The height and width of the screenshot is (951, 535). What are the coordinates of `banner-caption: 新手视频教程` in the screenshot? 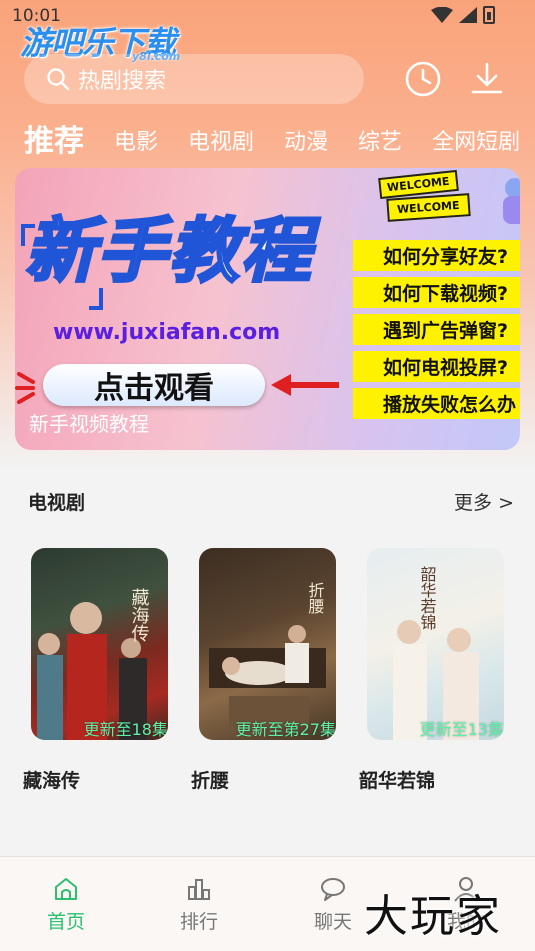 It's located at (89, 424).